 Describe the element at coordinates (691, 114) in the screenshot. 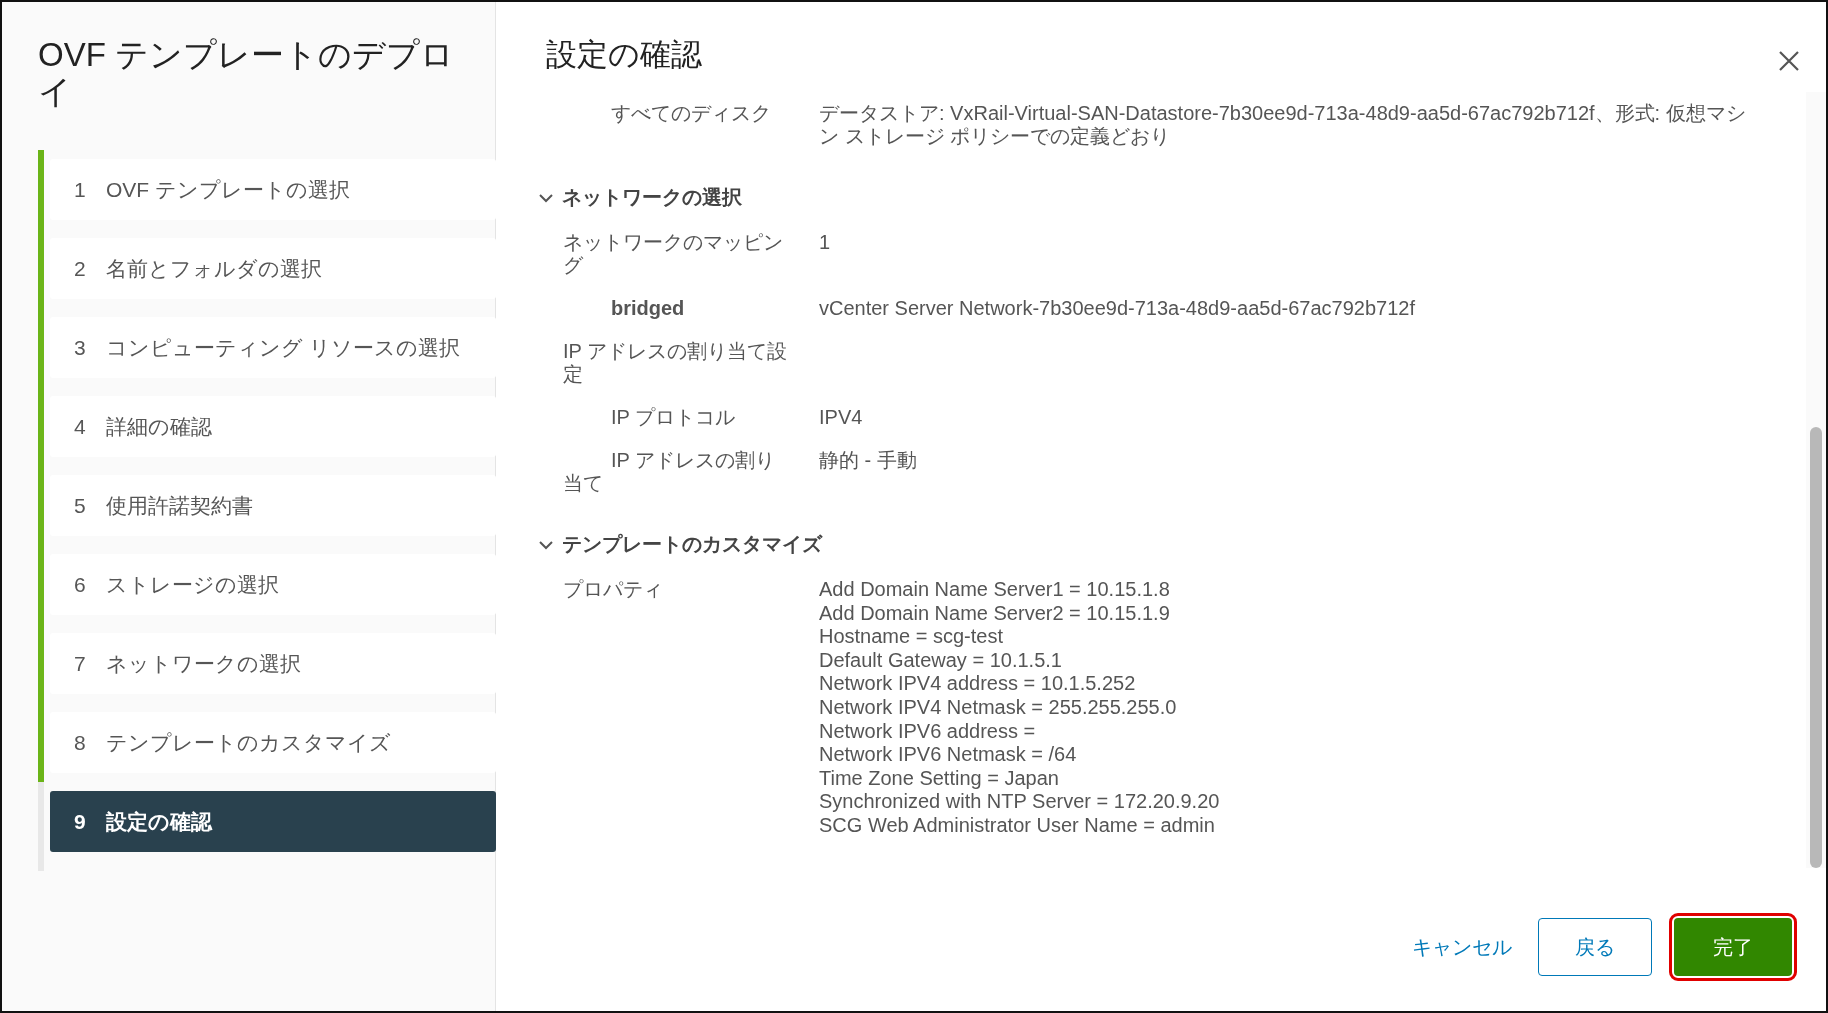

I see `property-label: すべてのディスク` at that location.